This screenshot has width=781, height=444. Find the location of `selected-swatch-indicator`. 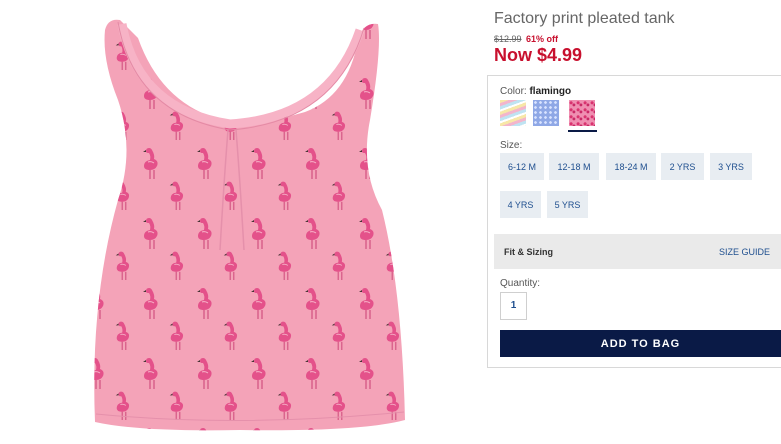

selected-swatch-indicator is located at coordinates (582, 131).